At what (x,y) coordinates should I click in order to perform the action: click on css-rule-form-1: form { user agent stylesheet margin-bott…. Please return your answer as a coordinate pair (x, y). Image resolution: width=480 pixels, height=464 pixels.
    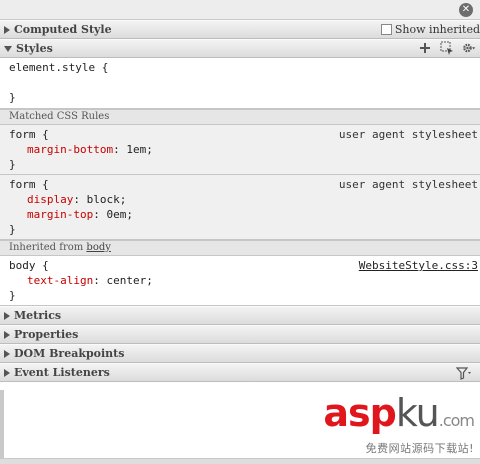
    Looking at the image, I should click on (240, 150).